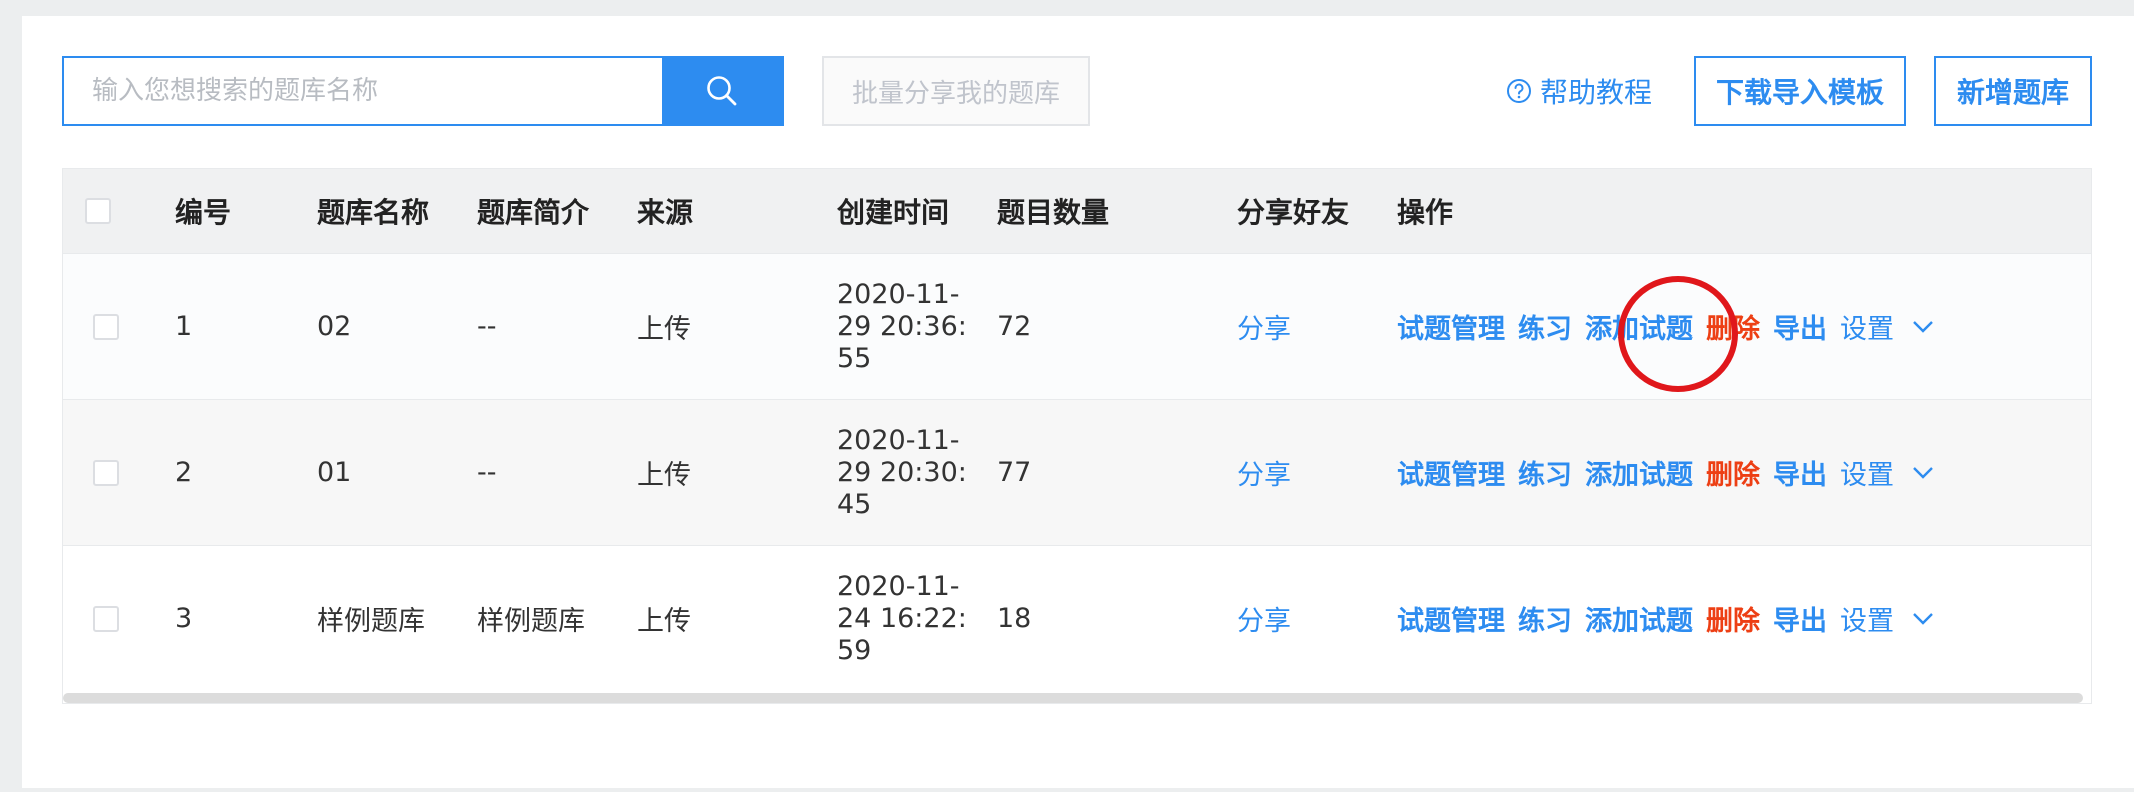 This screenshot has width=2134, height=792. What do you see at coordinates (184, 326) in the screenshot?
I see `row-id: 1` at bounding box center [184, 326].